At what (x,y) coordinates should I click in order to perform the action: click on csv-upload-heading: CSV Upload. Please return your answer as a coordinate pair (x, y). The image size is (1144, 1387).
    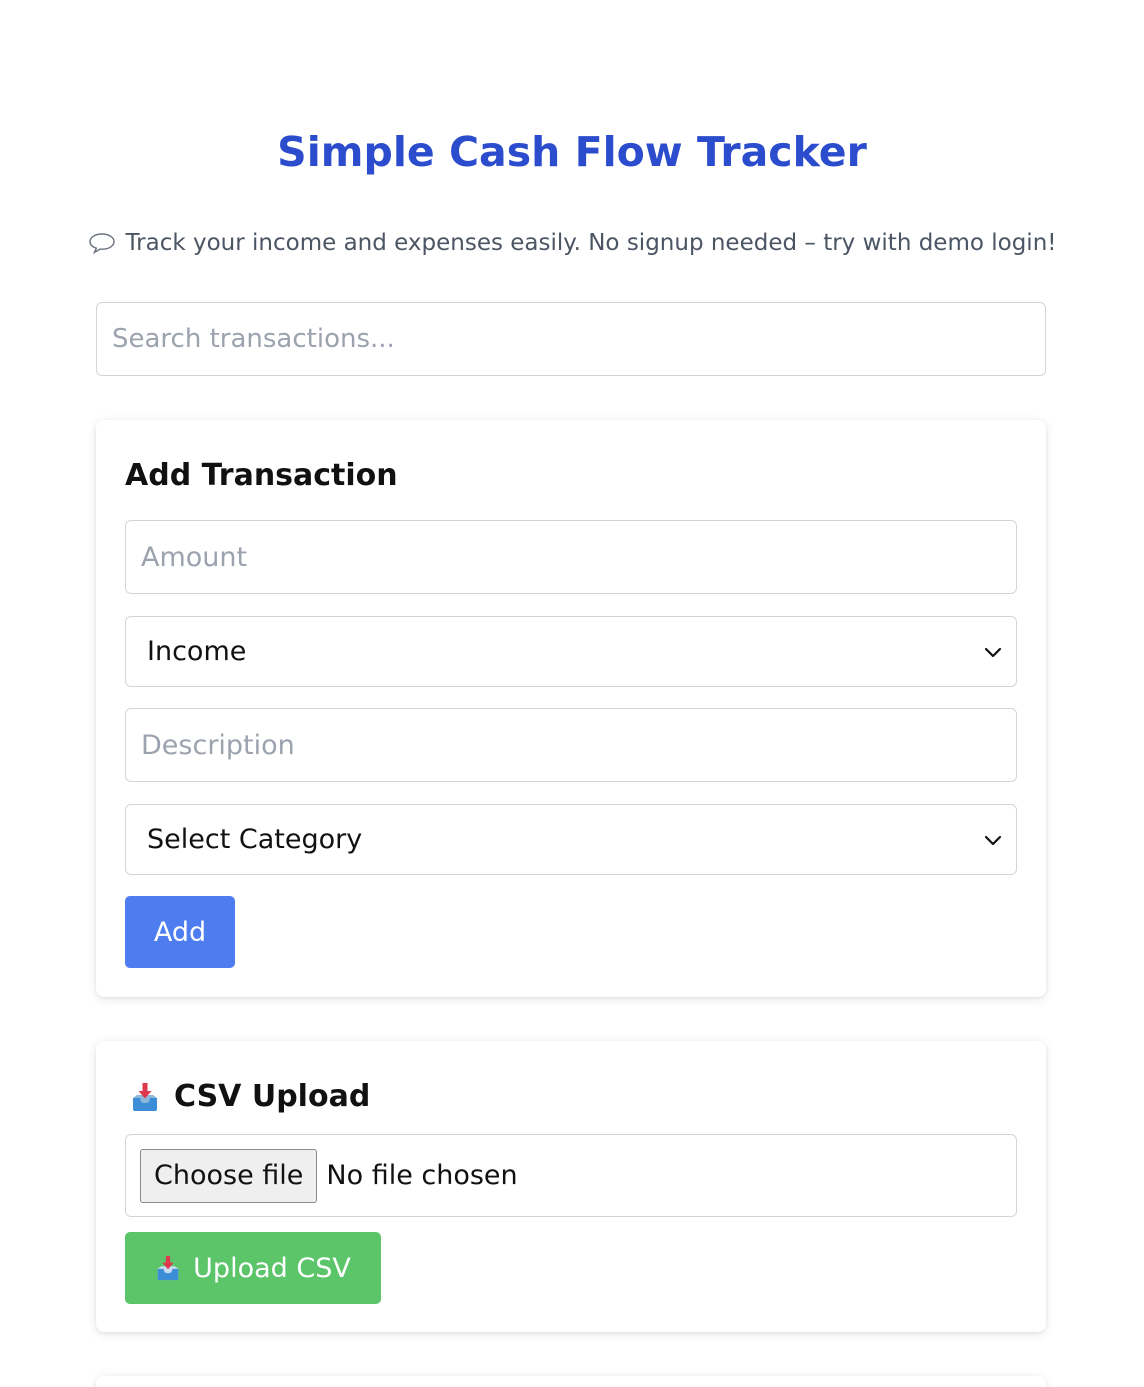
    Looking at the image, I should click on (250, 1097).